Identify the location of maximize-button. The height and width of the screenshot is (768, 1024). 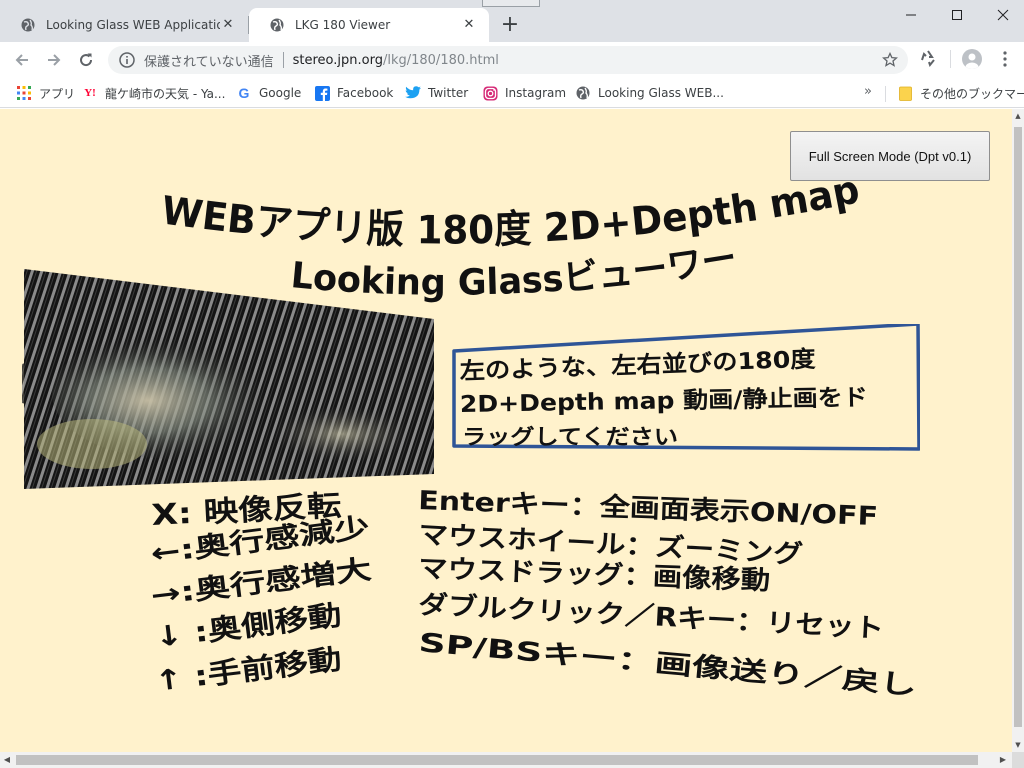
(957, 15).